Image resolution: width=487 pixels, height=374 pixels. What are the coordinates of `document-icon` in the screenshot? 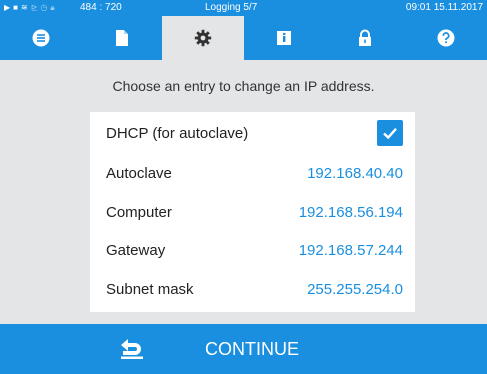 It's located at (121, 38).